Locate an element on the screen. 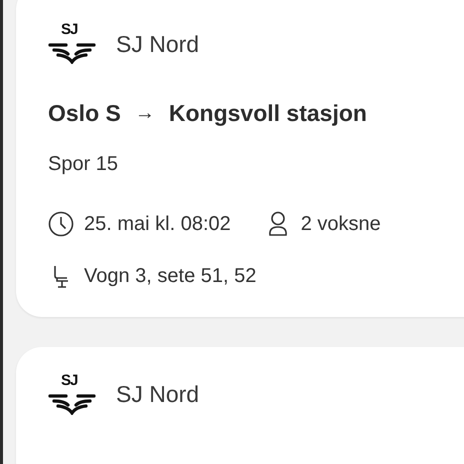 This screenshot has height=464, width=464. destination-station: Kongsvoll stasjon is located at coordinates (267, 113).